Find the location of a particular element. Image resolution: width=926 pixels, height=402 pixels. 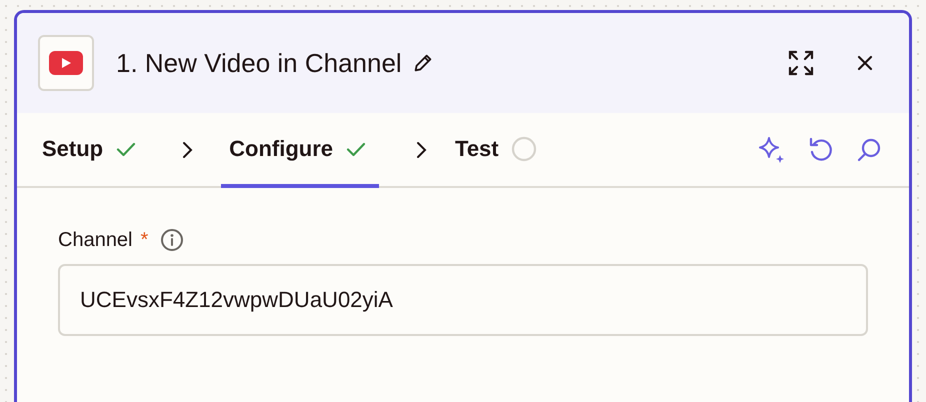

close-icon is located at coordinates (865, 63).